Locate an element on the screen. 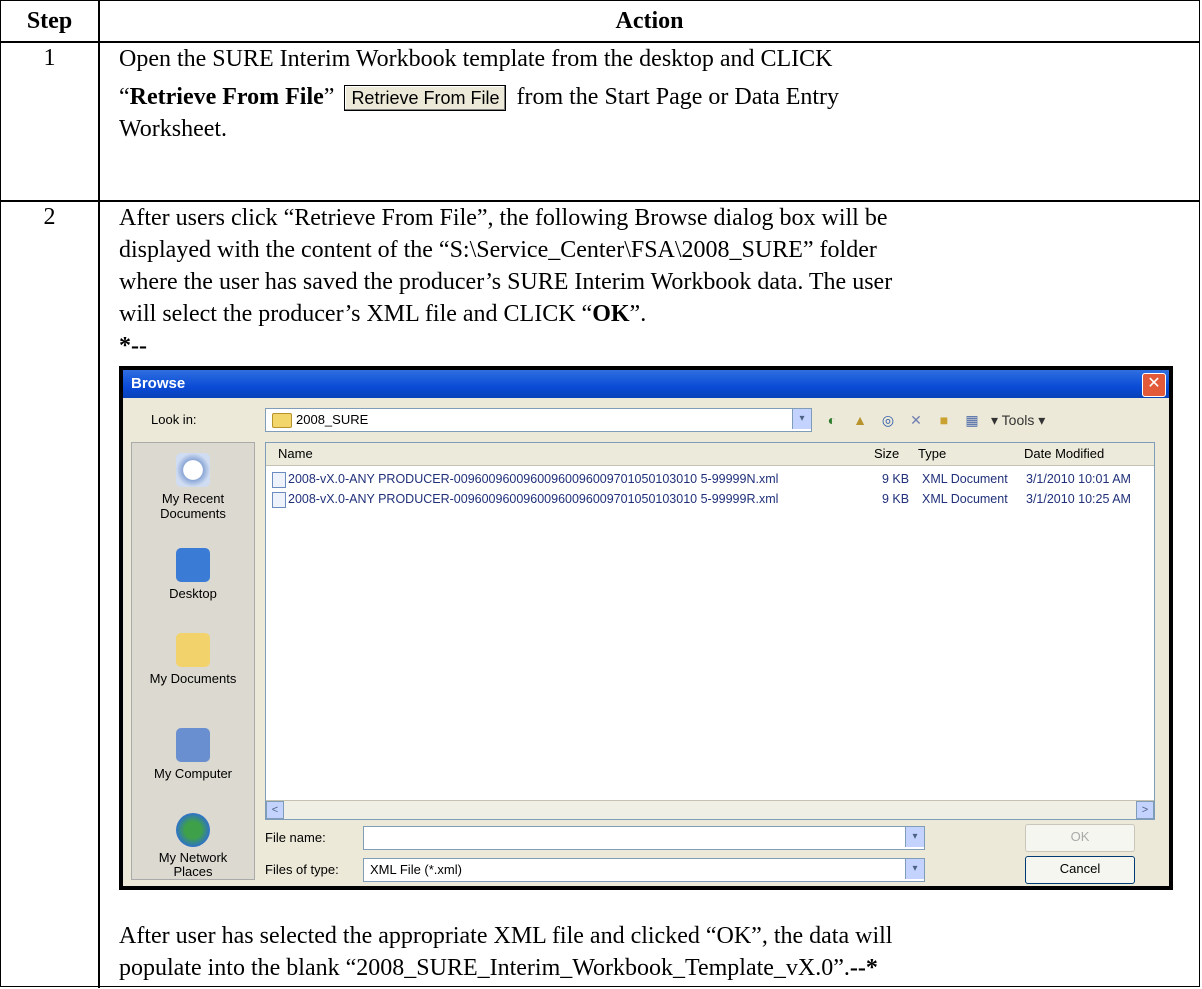 This screenshot has height=989, width=1202. back-icon: ◐ is located at coordinates (832, 420).